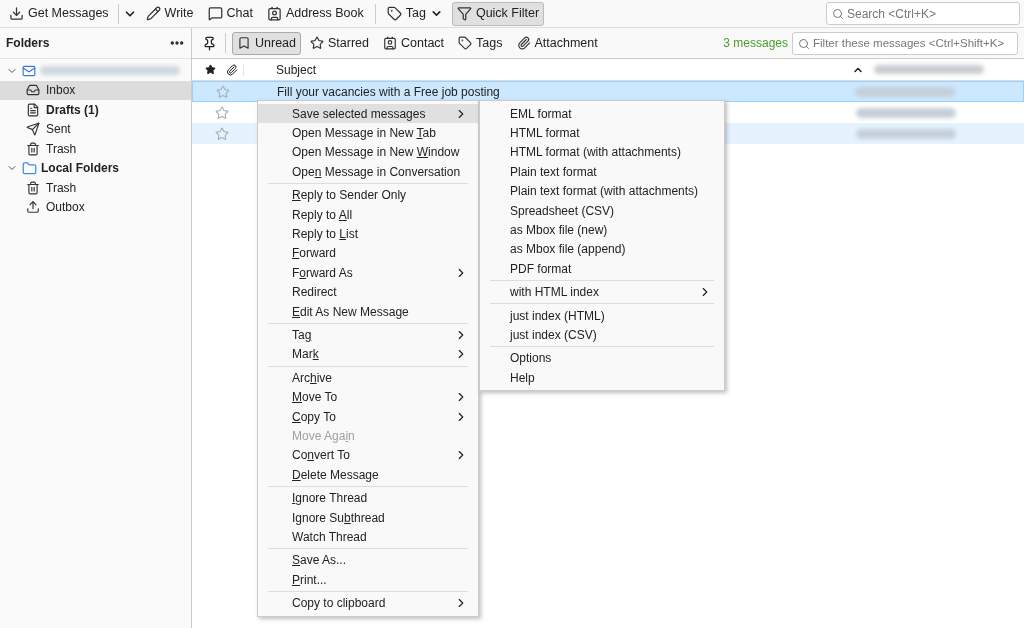 The height and width of the screenshot is (628, 1024). Describe the element at coordinates (368, 335) in the screenshot. I see `menu-item: Tag` at that location.